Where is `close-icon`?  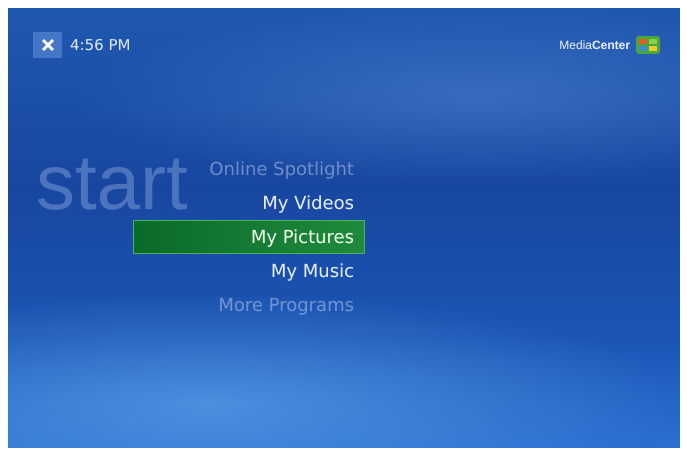
close-icon is located at coordinates (47, 45).